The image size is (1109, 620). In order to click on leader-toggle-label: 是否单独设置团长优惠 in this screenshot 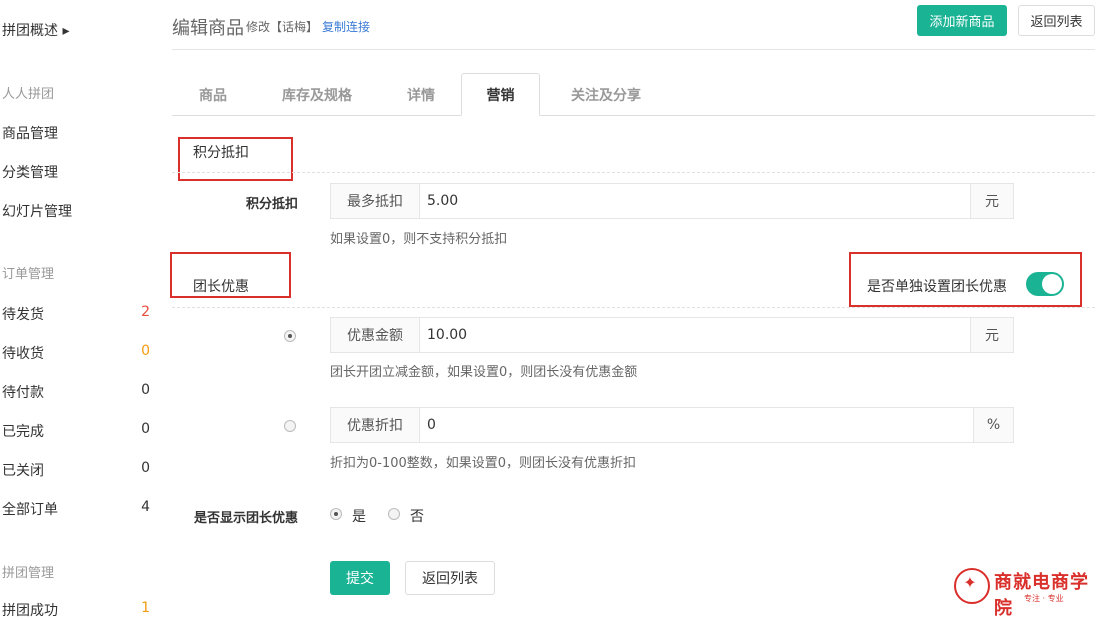, I will do `click(937, 287)`.